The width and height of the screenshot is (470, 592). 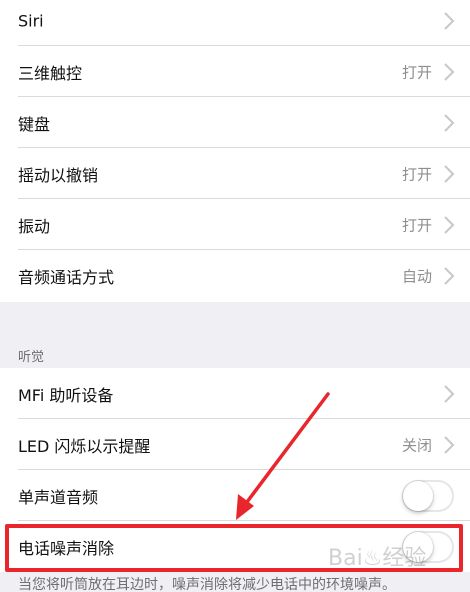 What do you see at coordinates (58, 175) in the screenshot?
I see `row-shake-to-undo-label: 摇动以撤销` at bounding box center [58, 175].